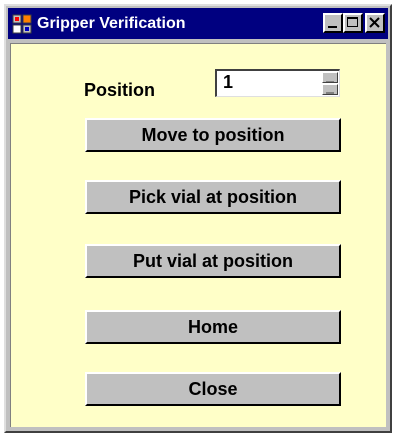 The width and height of the screenshot is (396, 437). Describe the element at coordinates (330, 89) in the screenshot. I see `spin-down-button` at that location.